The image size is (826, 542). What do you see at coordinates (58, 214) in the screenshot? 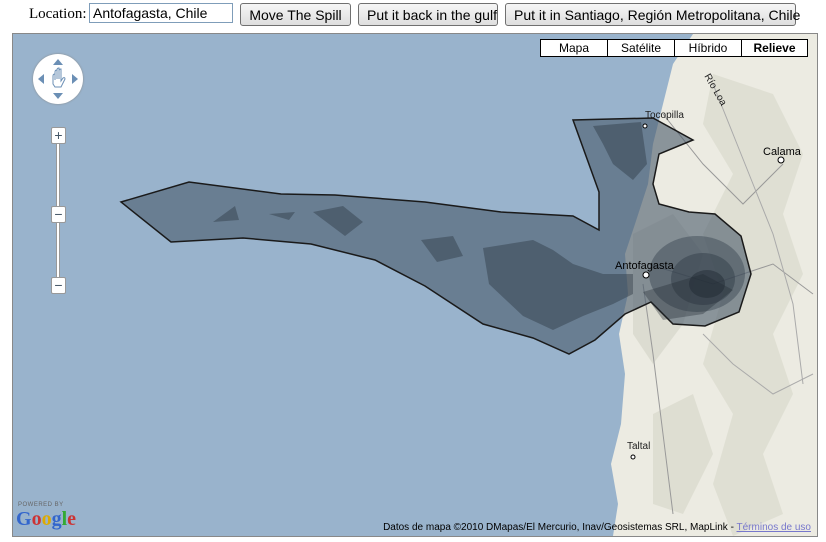
I see `zoom-slider-handle: −` at bounding box center [58, 214].